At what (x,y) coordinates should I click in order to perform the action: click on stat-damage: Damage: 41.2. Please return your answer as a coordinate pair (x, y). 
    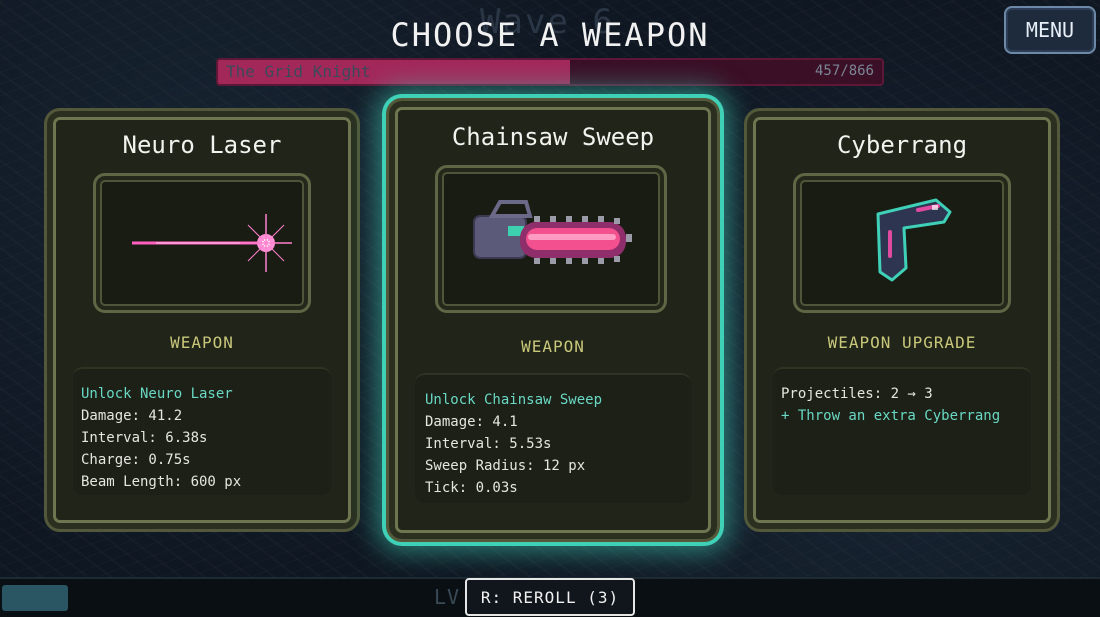
    Looking at the image, I should click on (132, 416).